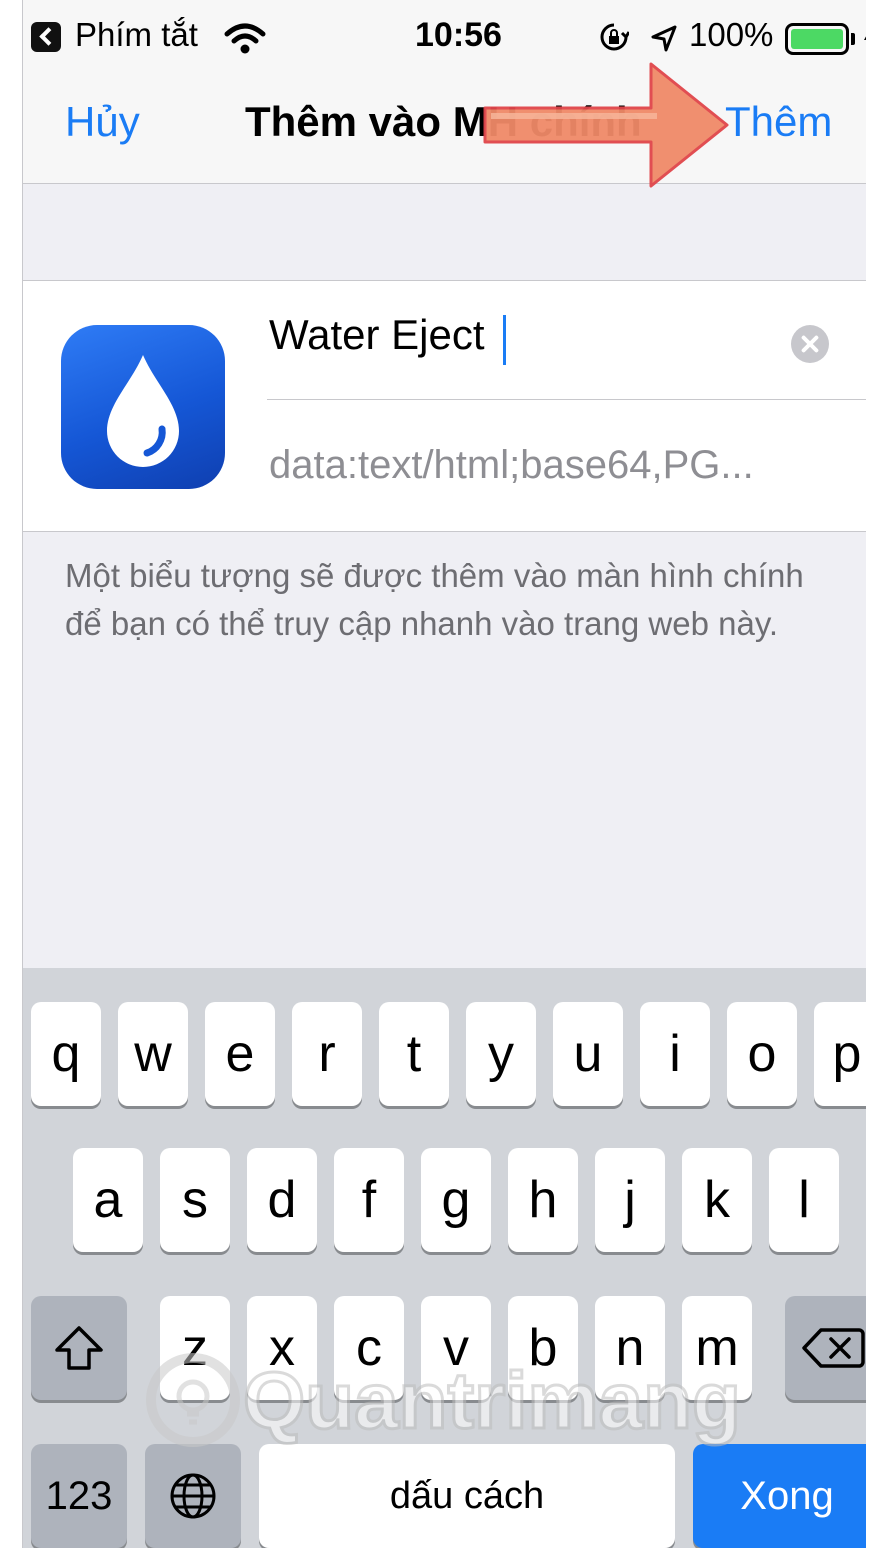  I want to click on key-b: b, so click(543, 1348).